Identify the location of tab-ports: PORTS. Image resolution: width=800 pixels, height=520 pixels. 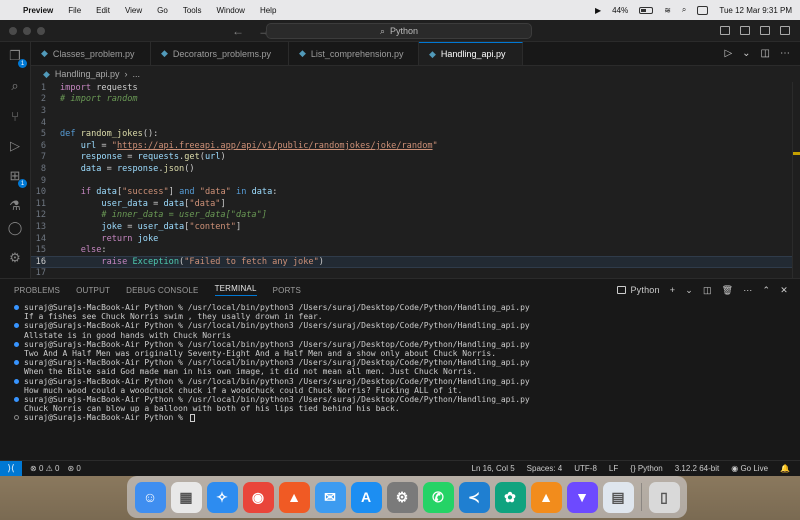
(287, 290).